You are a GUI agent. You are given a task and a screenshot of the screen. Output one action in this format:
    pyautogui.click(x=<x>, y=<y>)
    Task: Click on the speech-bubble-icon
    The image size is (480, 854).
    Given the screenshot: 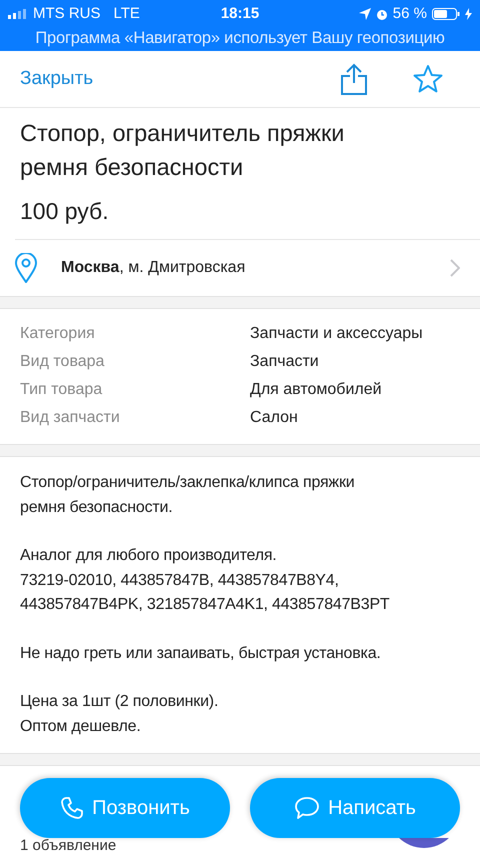 What is the action you would take?
    pyautogui.click(x=307, y=808)
    